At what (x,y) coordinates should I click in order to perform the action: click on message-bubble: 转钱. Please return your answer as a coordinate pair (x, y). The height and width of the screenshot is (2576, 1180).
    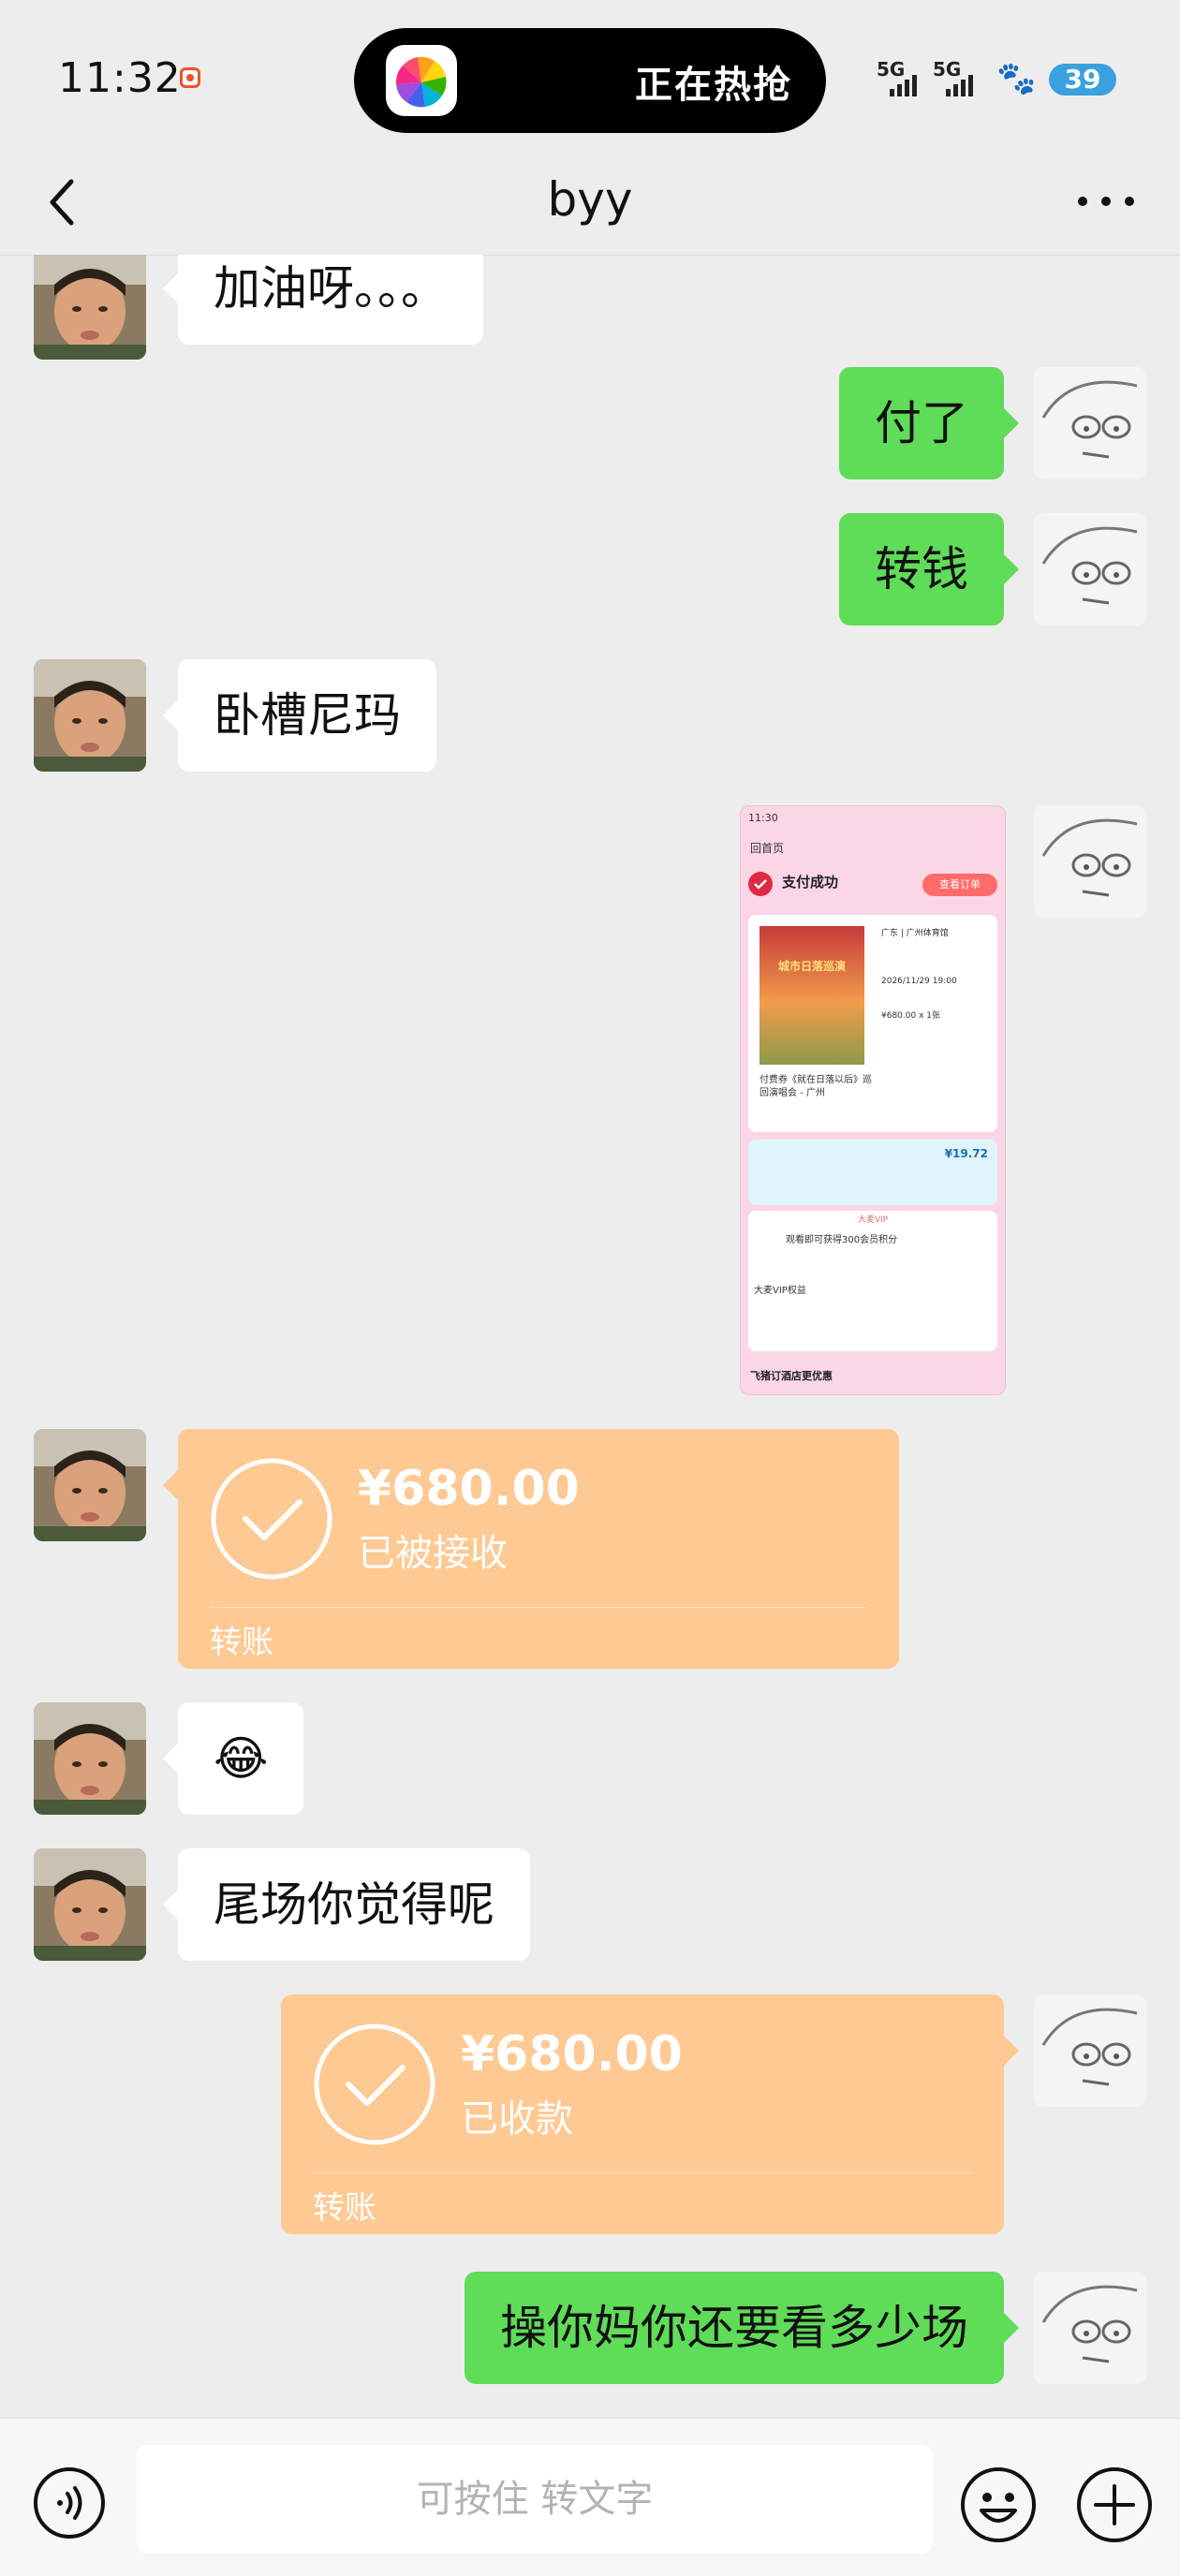
    Looking at the image, I should click on (929, 569).